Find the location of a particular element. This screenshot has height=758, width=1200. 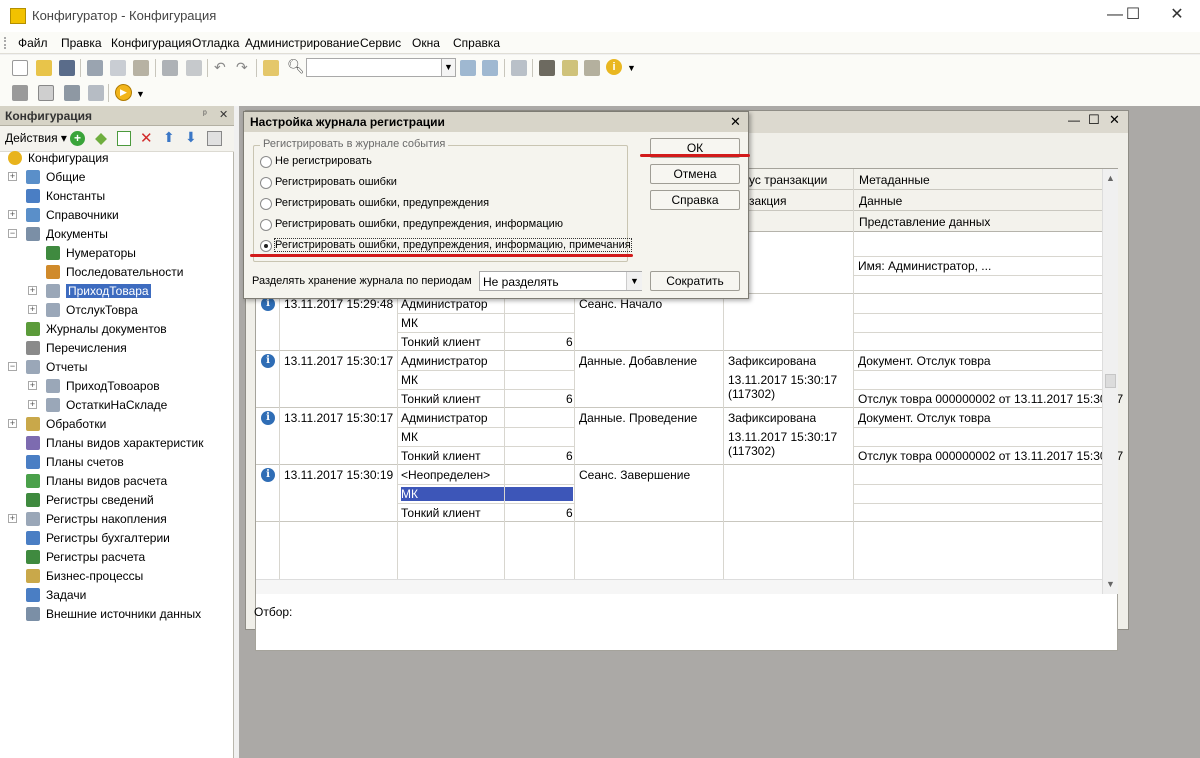

windows-icon is located at coordinates (519, 68).